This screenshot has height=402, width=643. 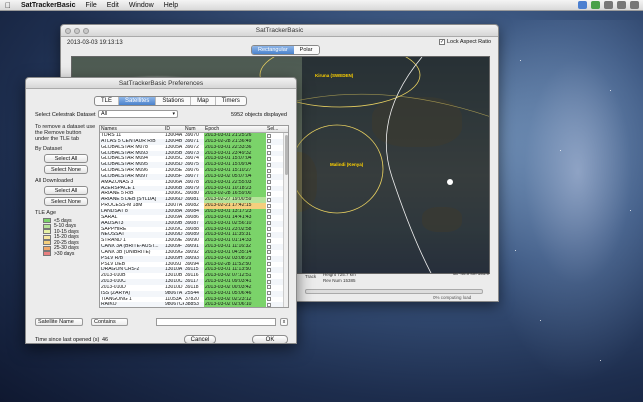 I want to click on table-row: RAIKO 98067CP 38853 2013-03-02 02:06:10, so click(x=194, y=305).